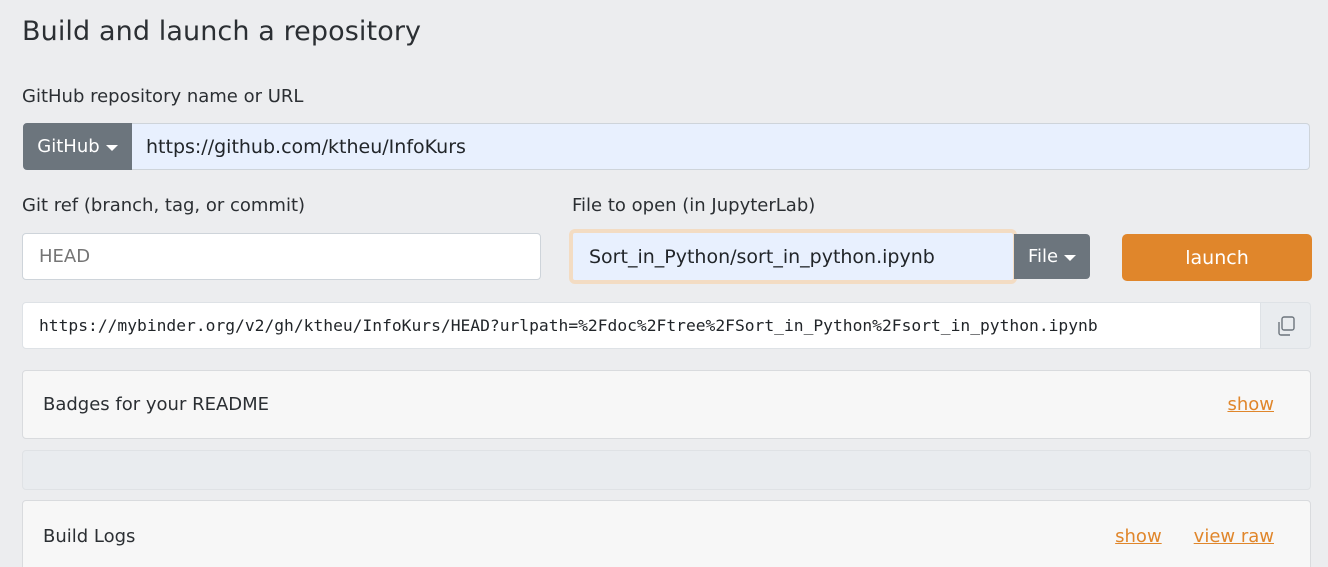 The image size is (1328, 567). What do you see at coordinates (163, 96) in the screenshot?
I see `repo-label: GitHub repository name or URL` at bounding box center [163, 96].